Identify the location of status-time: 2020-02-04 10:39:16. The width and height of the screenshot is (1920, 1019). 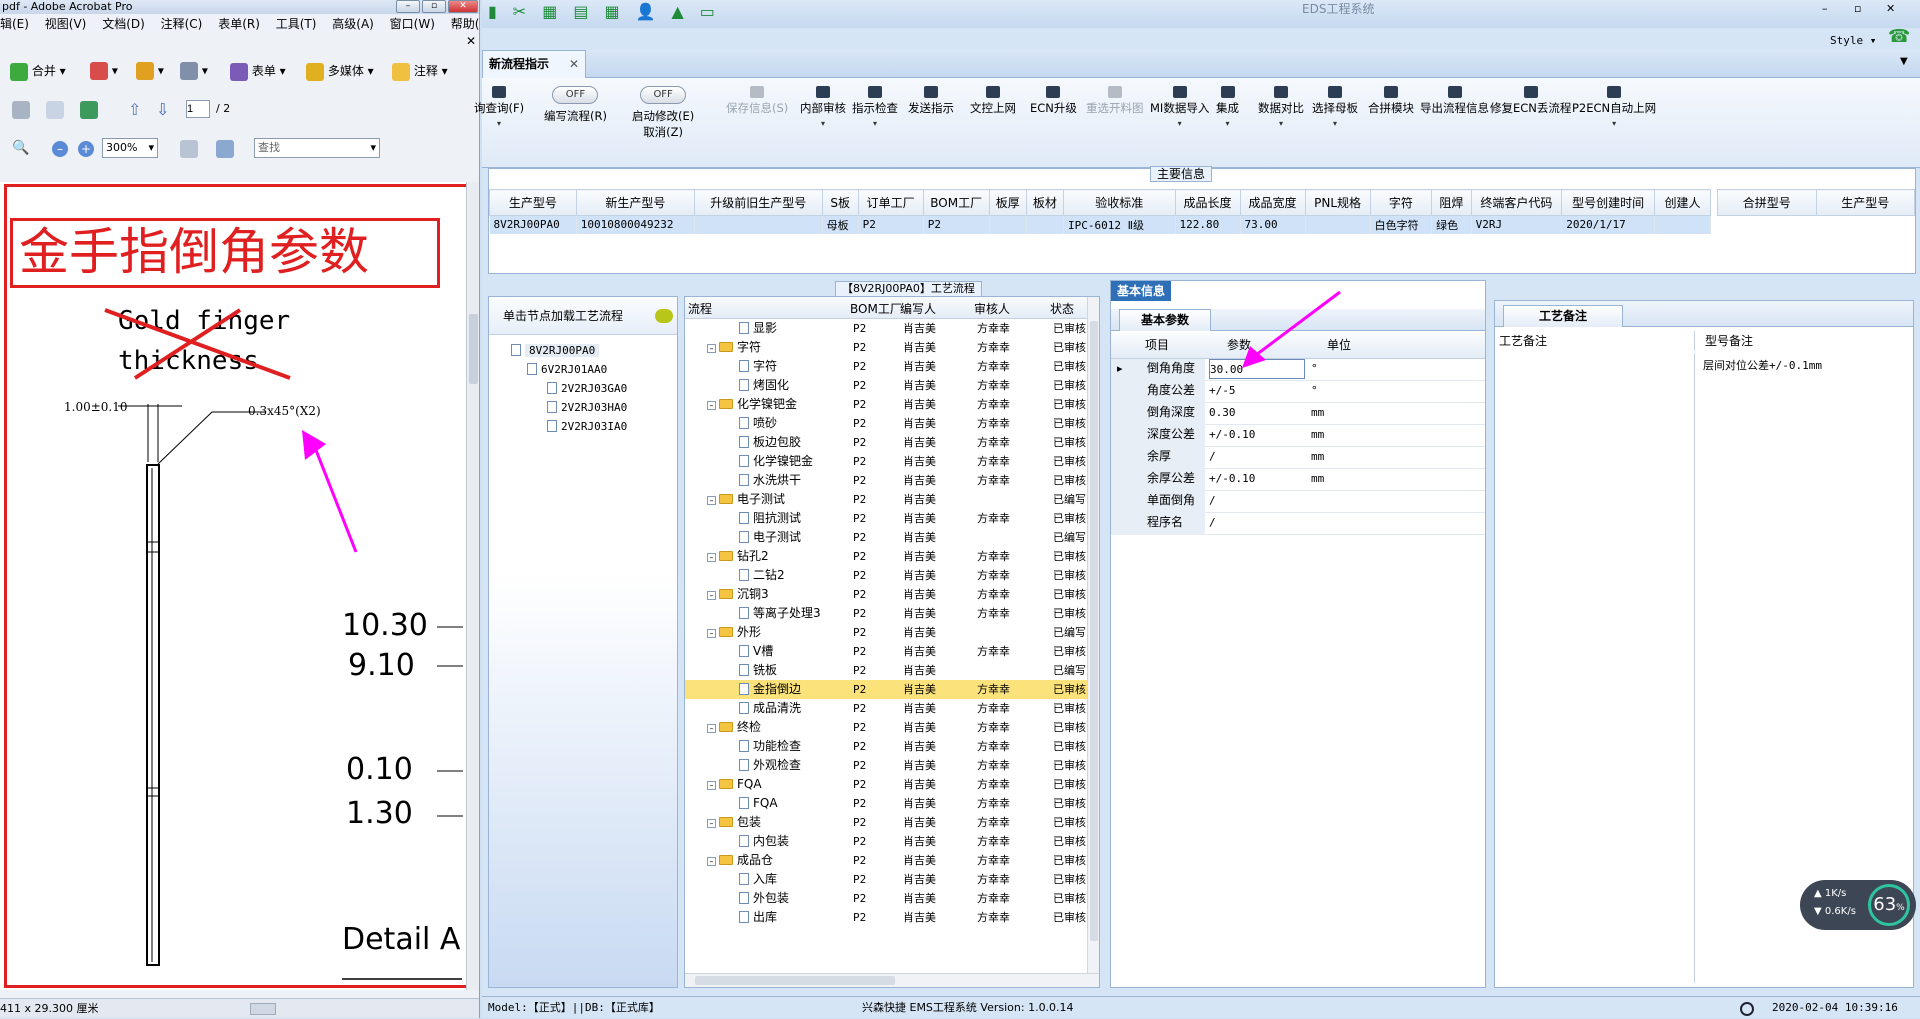
(1835, 1007).